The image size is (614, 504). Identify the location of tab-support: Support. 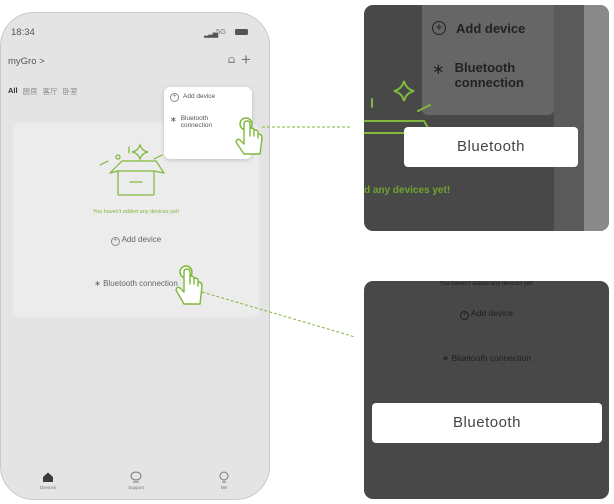
(136, 480).